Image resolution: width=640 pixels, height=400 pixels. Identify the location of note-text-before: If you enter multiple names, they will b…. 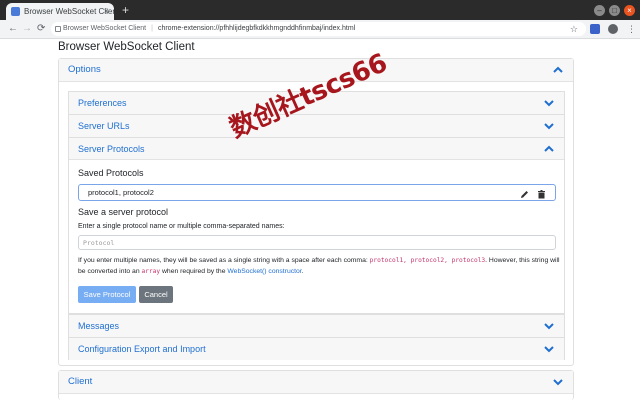
(223, 260).